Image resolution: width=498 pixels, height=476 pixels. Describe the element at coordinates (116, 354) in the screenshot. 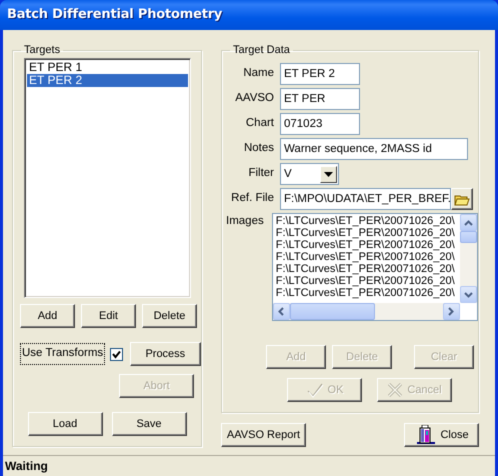

I see `checkbox` at that location.